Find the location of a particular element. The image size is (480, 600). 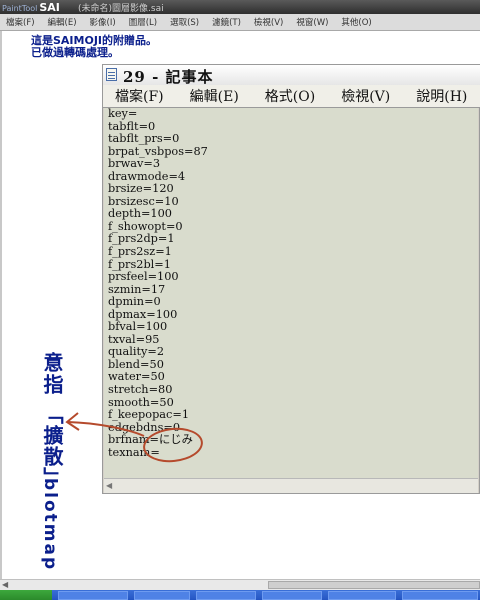

menu-filter: 濾鏡(T) is located at coordinates (227, 22).